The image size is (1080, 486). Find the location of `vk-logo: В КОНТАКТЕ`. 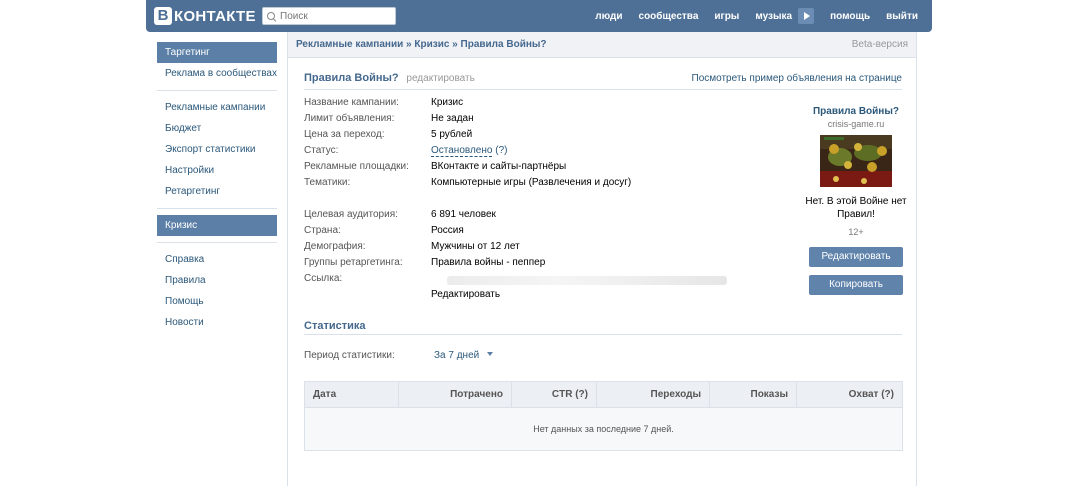

vk-logo: В КОНТАКТЕ is located at coordinates (205, 16).